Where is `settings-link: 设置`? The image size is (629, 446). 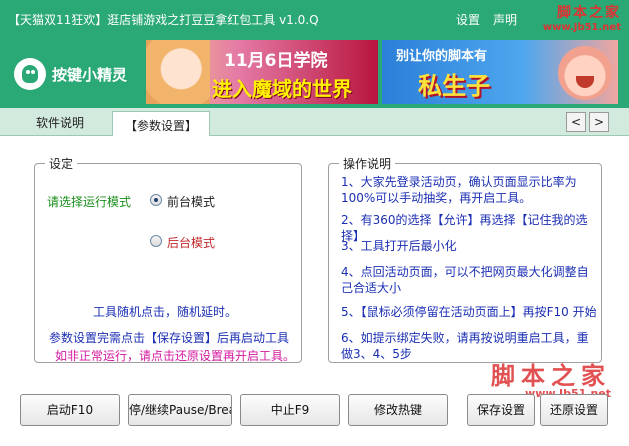
settings-link: 设置 is located at coordinates (468, 19).